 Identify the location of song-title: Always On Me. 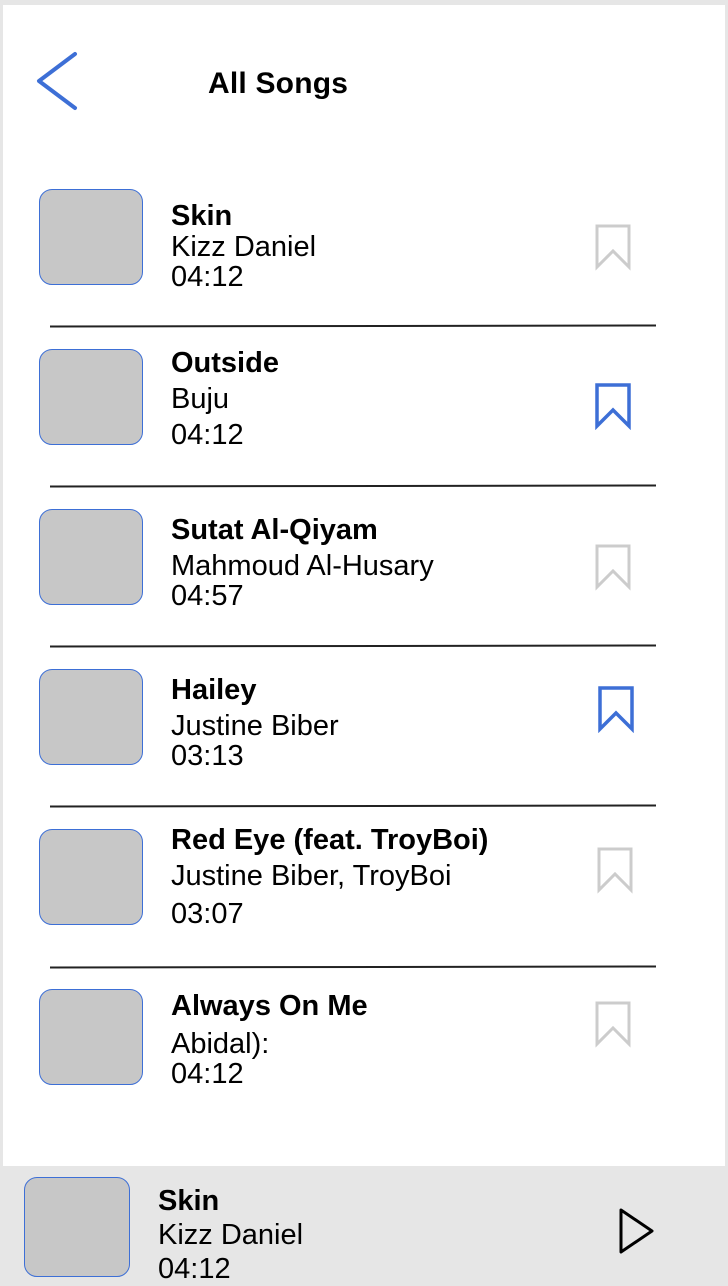
(269, 1006).